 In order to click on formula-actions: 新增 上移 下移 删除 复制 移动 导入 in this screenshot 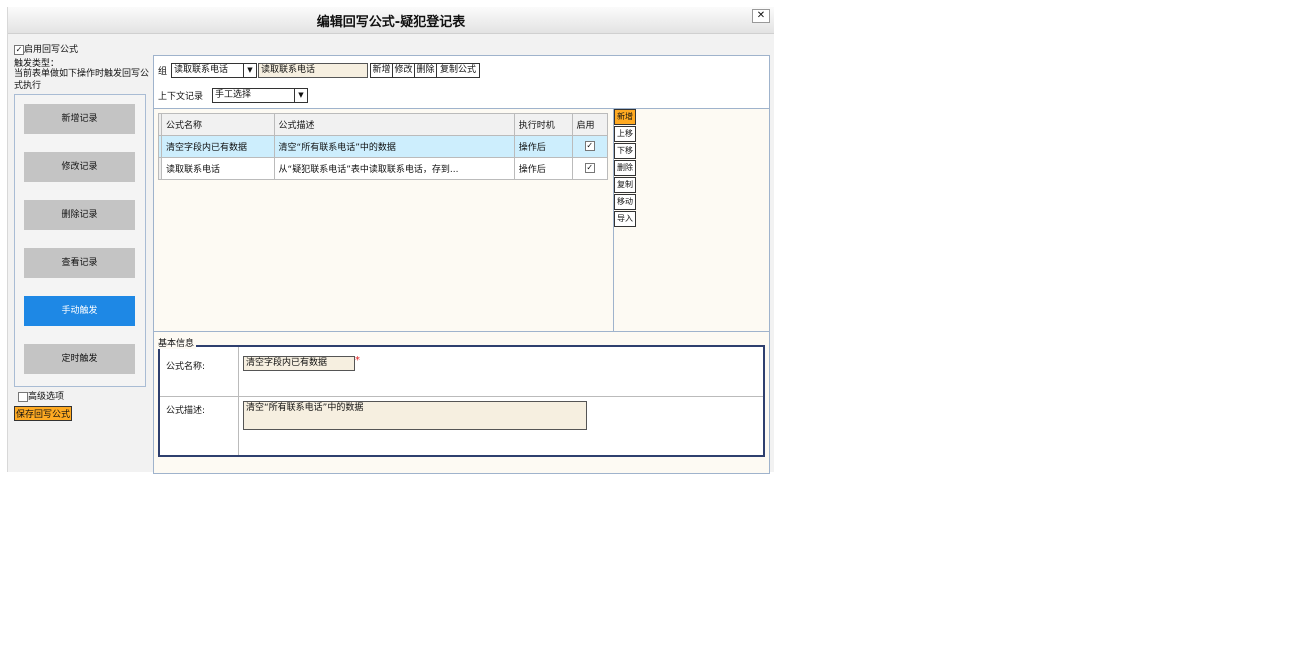, I will do `click(625, 168)`.